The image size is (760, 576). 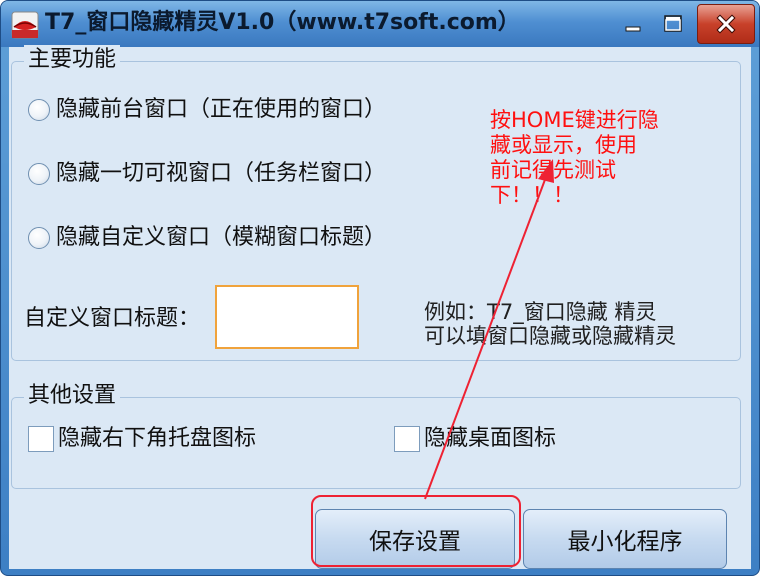 I want to click on checkbox-label: 隐藏右下角托盘图标, so click(x=157, y=438).